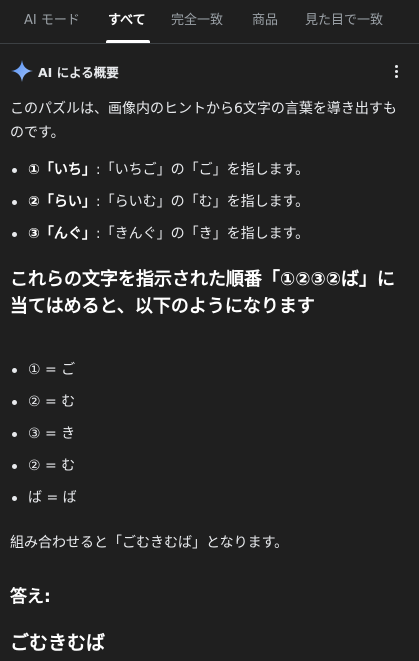  I want to click on tab-ai-mode: AI モード, so click(52, 21).